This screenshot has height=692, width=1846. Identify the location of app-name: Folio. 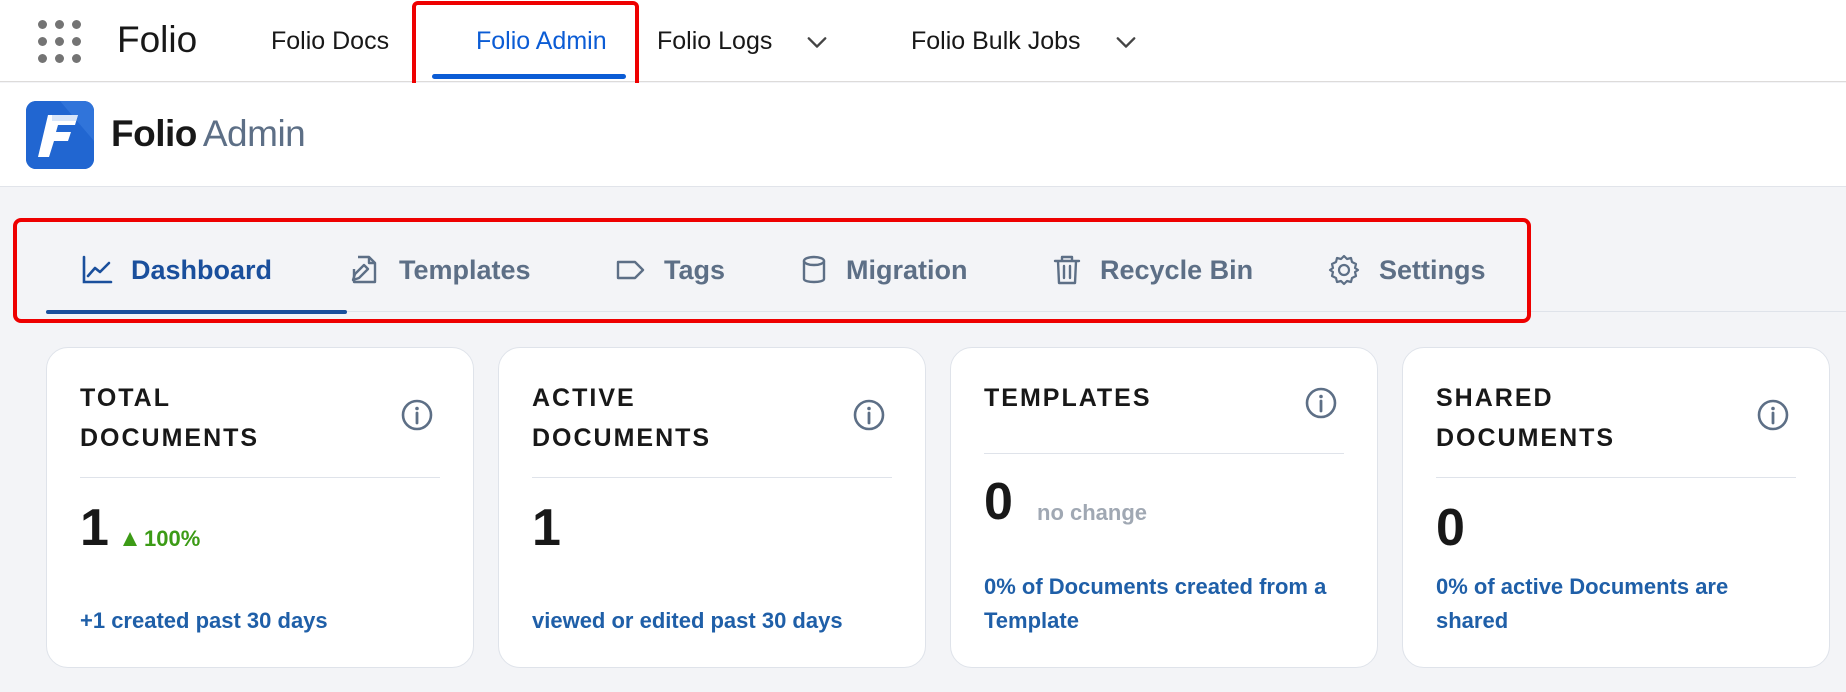
(157, 39).